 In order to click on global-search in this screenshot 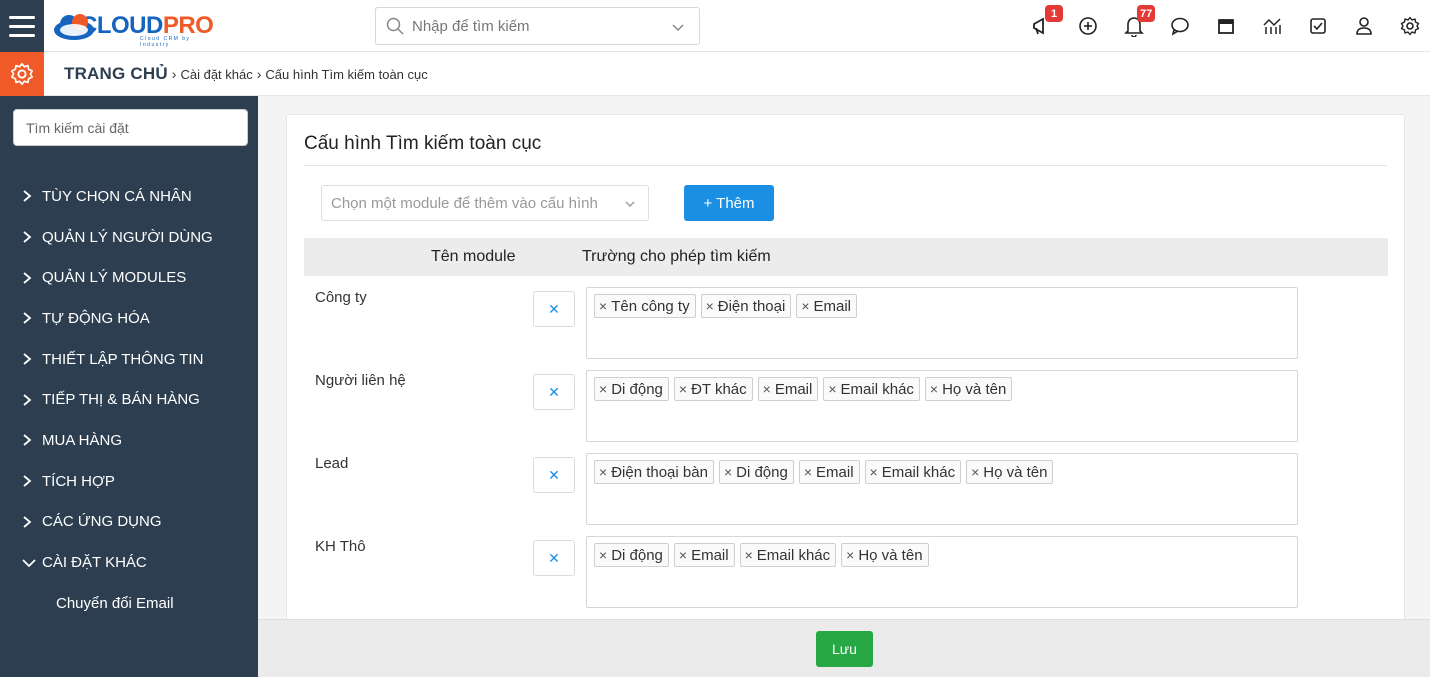, I will do `click(537, 26)`.